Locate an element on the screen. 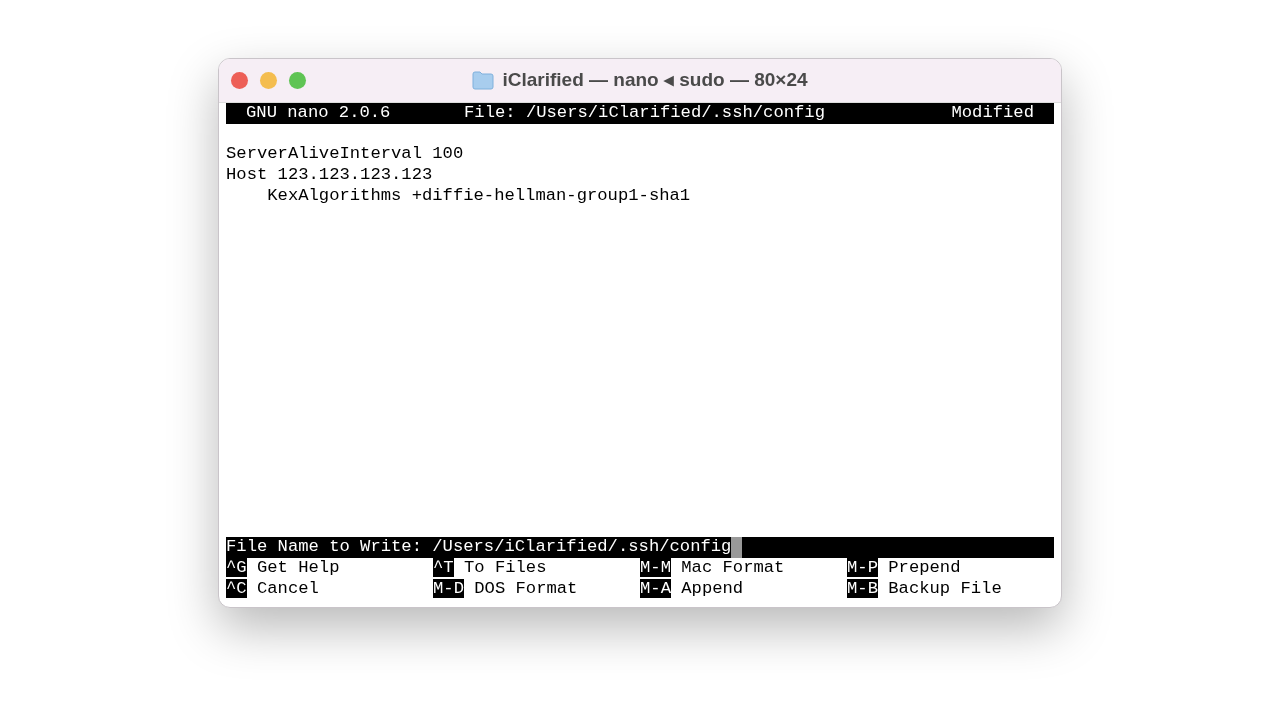  shortcut-key: M-P is located at coordinates (862, 568).